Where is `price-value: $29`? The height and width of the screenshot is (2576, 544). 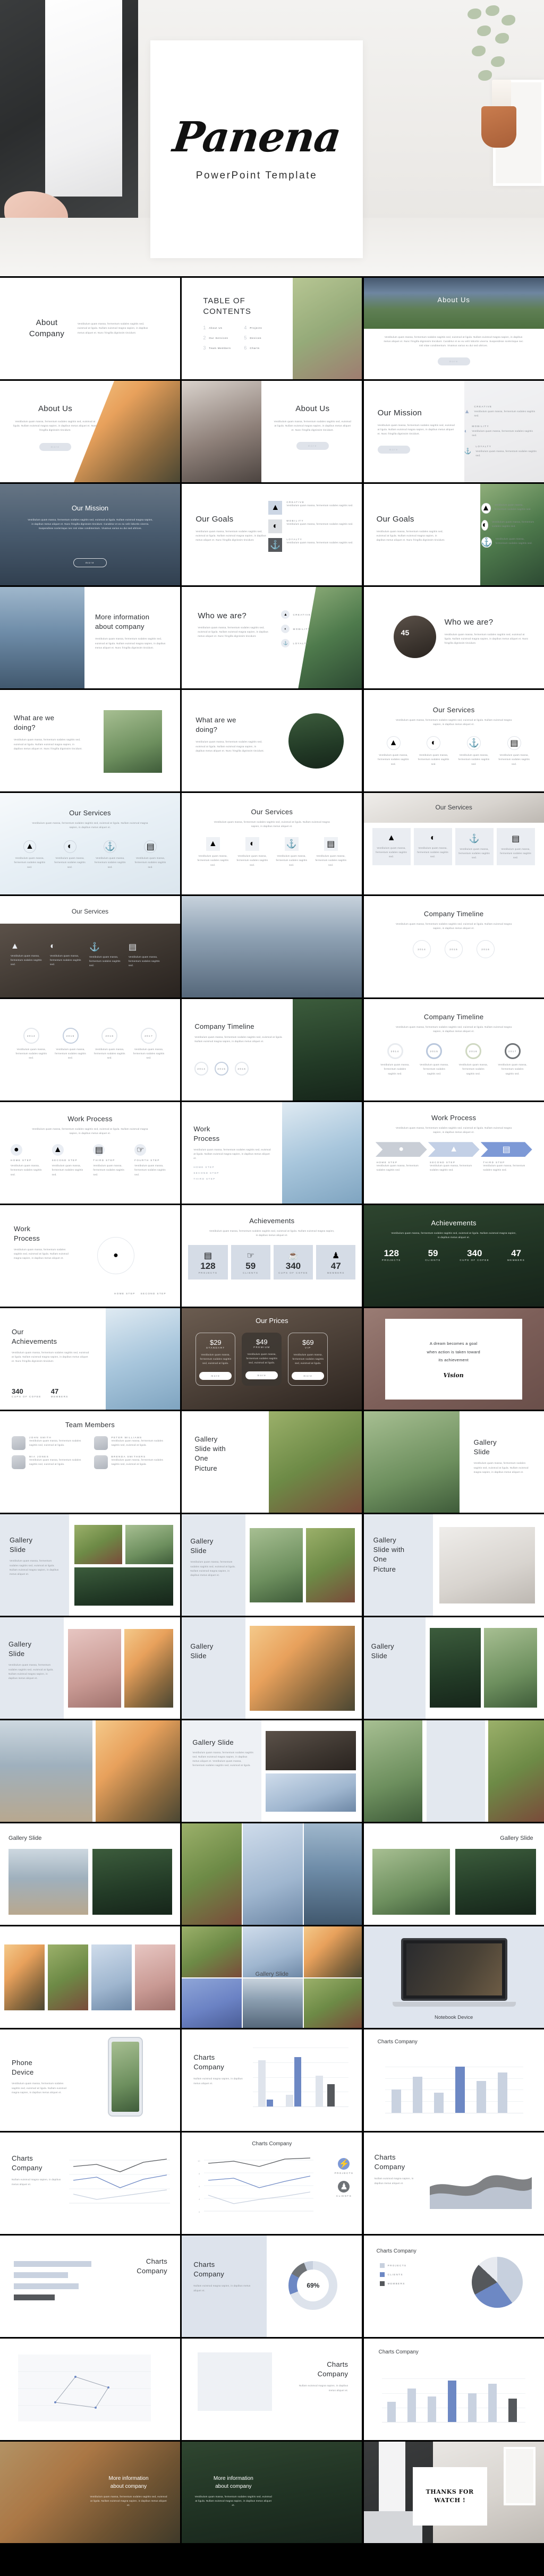 price-value: $29 is located at coordinates (215, 1342).